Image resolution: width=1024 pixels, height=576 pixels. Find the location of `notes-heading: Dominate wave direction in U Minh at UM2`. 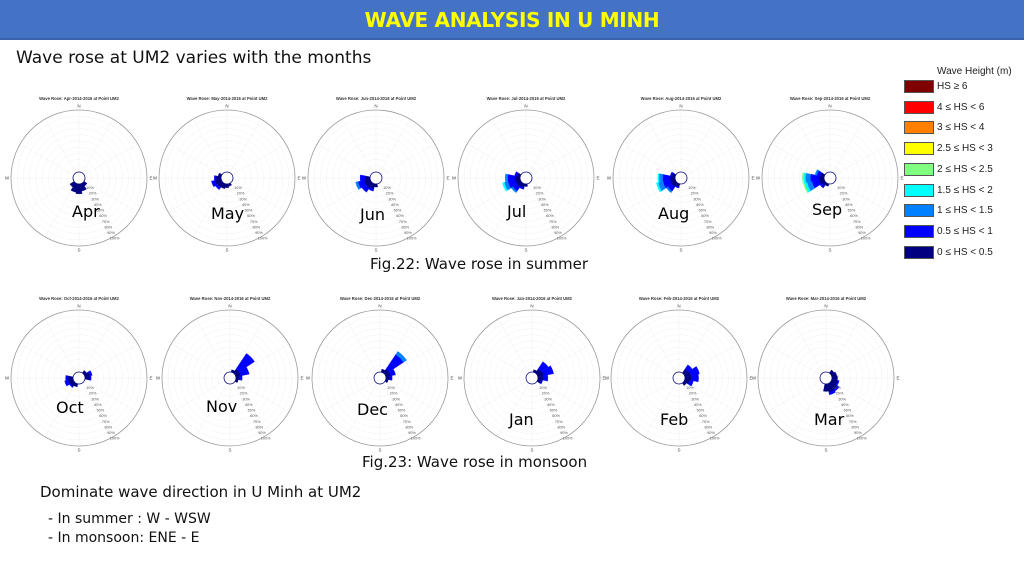

notes-heading: Dominate wave direction in U Minh at UM2 is located at coordinates (201, 492).